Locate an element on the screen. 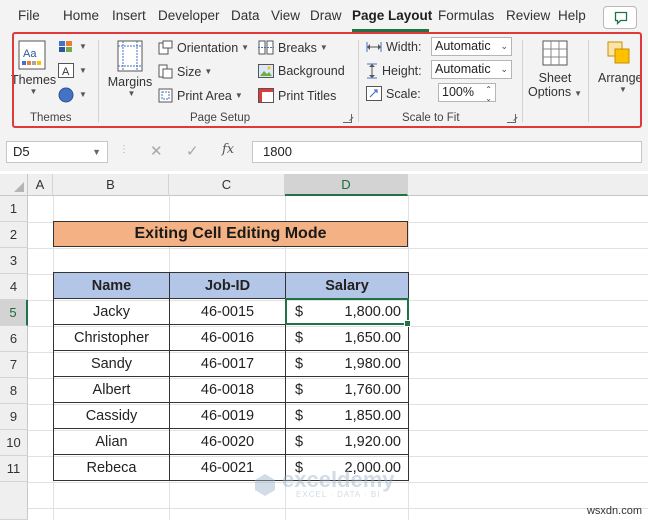  header-salary: Salary is located at coordinates (347, 285).